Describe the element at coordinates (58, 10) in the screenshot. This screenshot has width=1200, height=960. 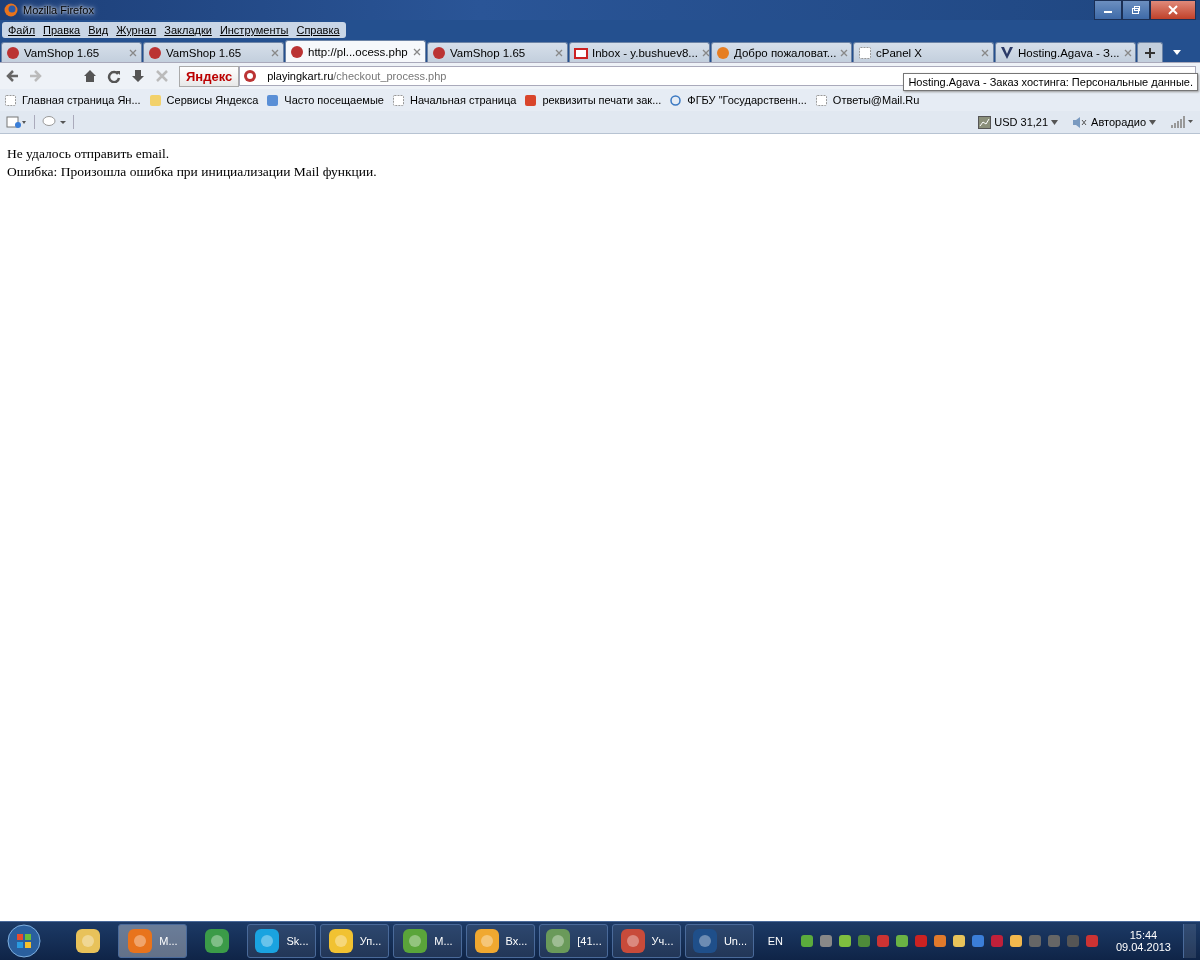
I see `window-title: Mozilla Firefox` at that location.